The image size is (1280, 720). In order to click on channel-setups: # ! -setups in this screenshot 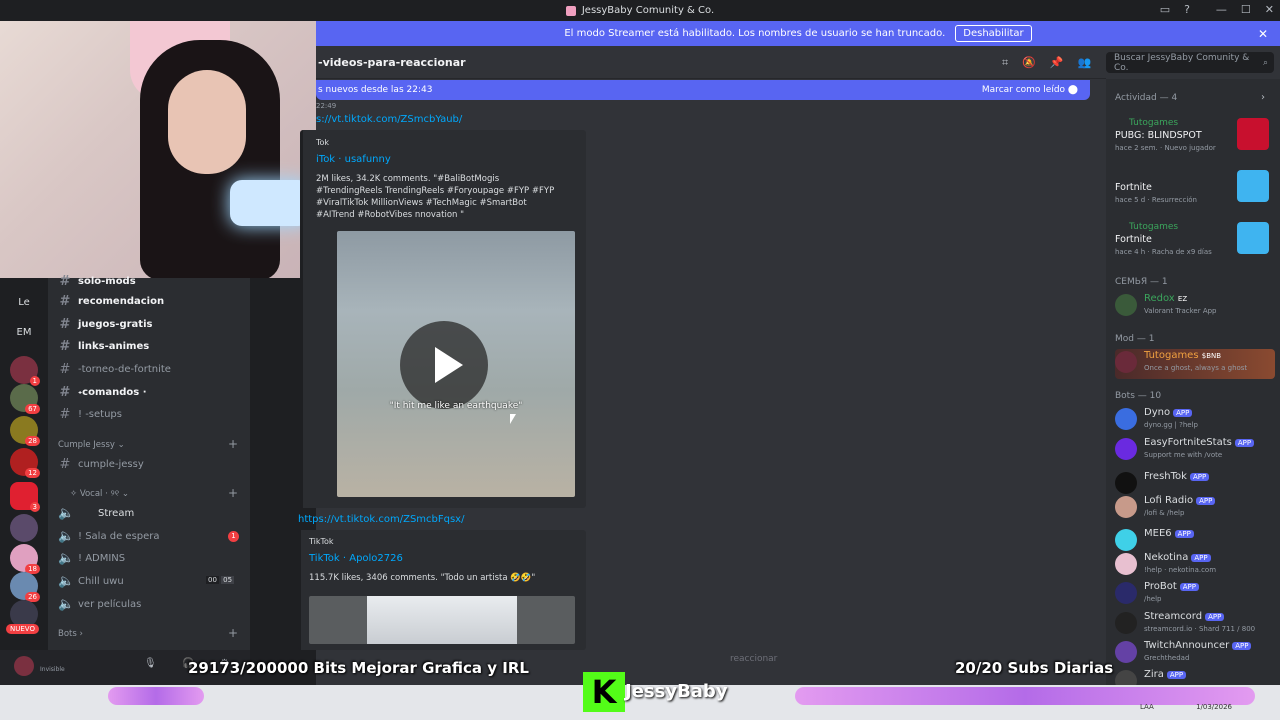, I will do `click(90, 414)`.